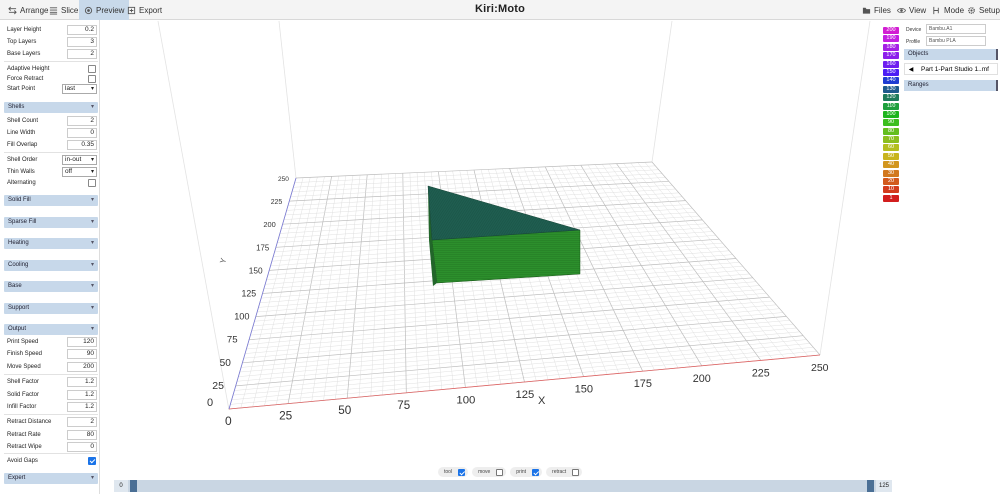 The image size is (1000, 499). Describe the element at coordinates (981, 10) in the screenshot. I see `setup-button: Setup` at that location.